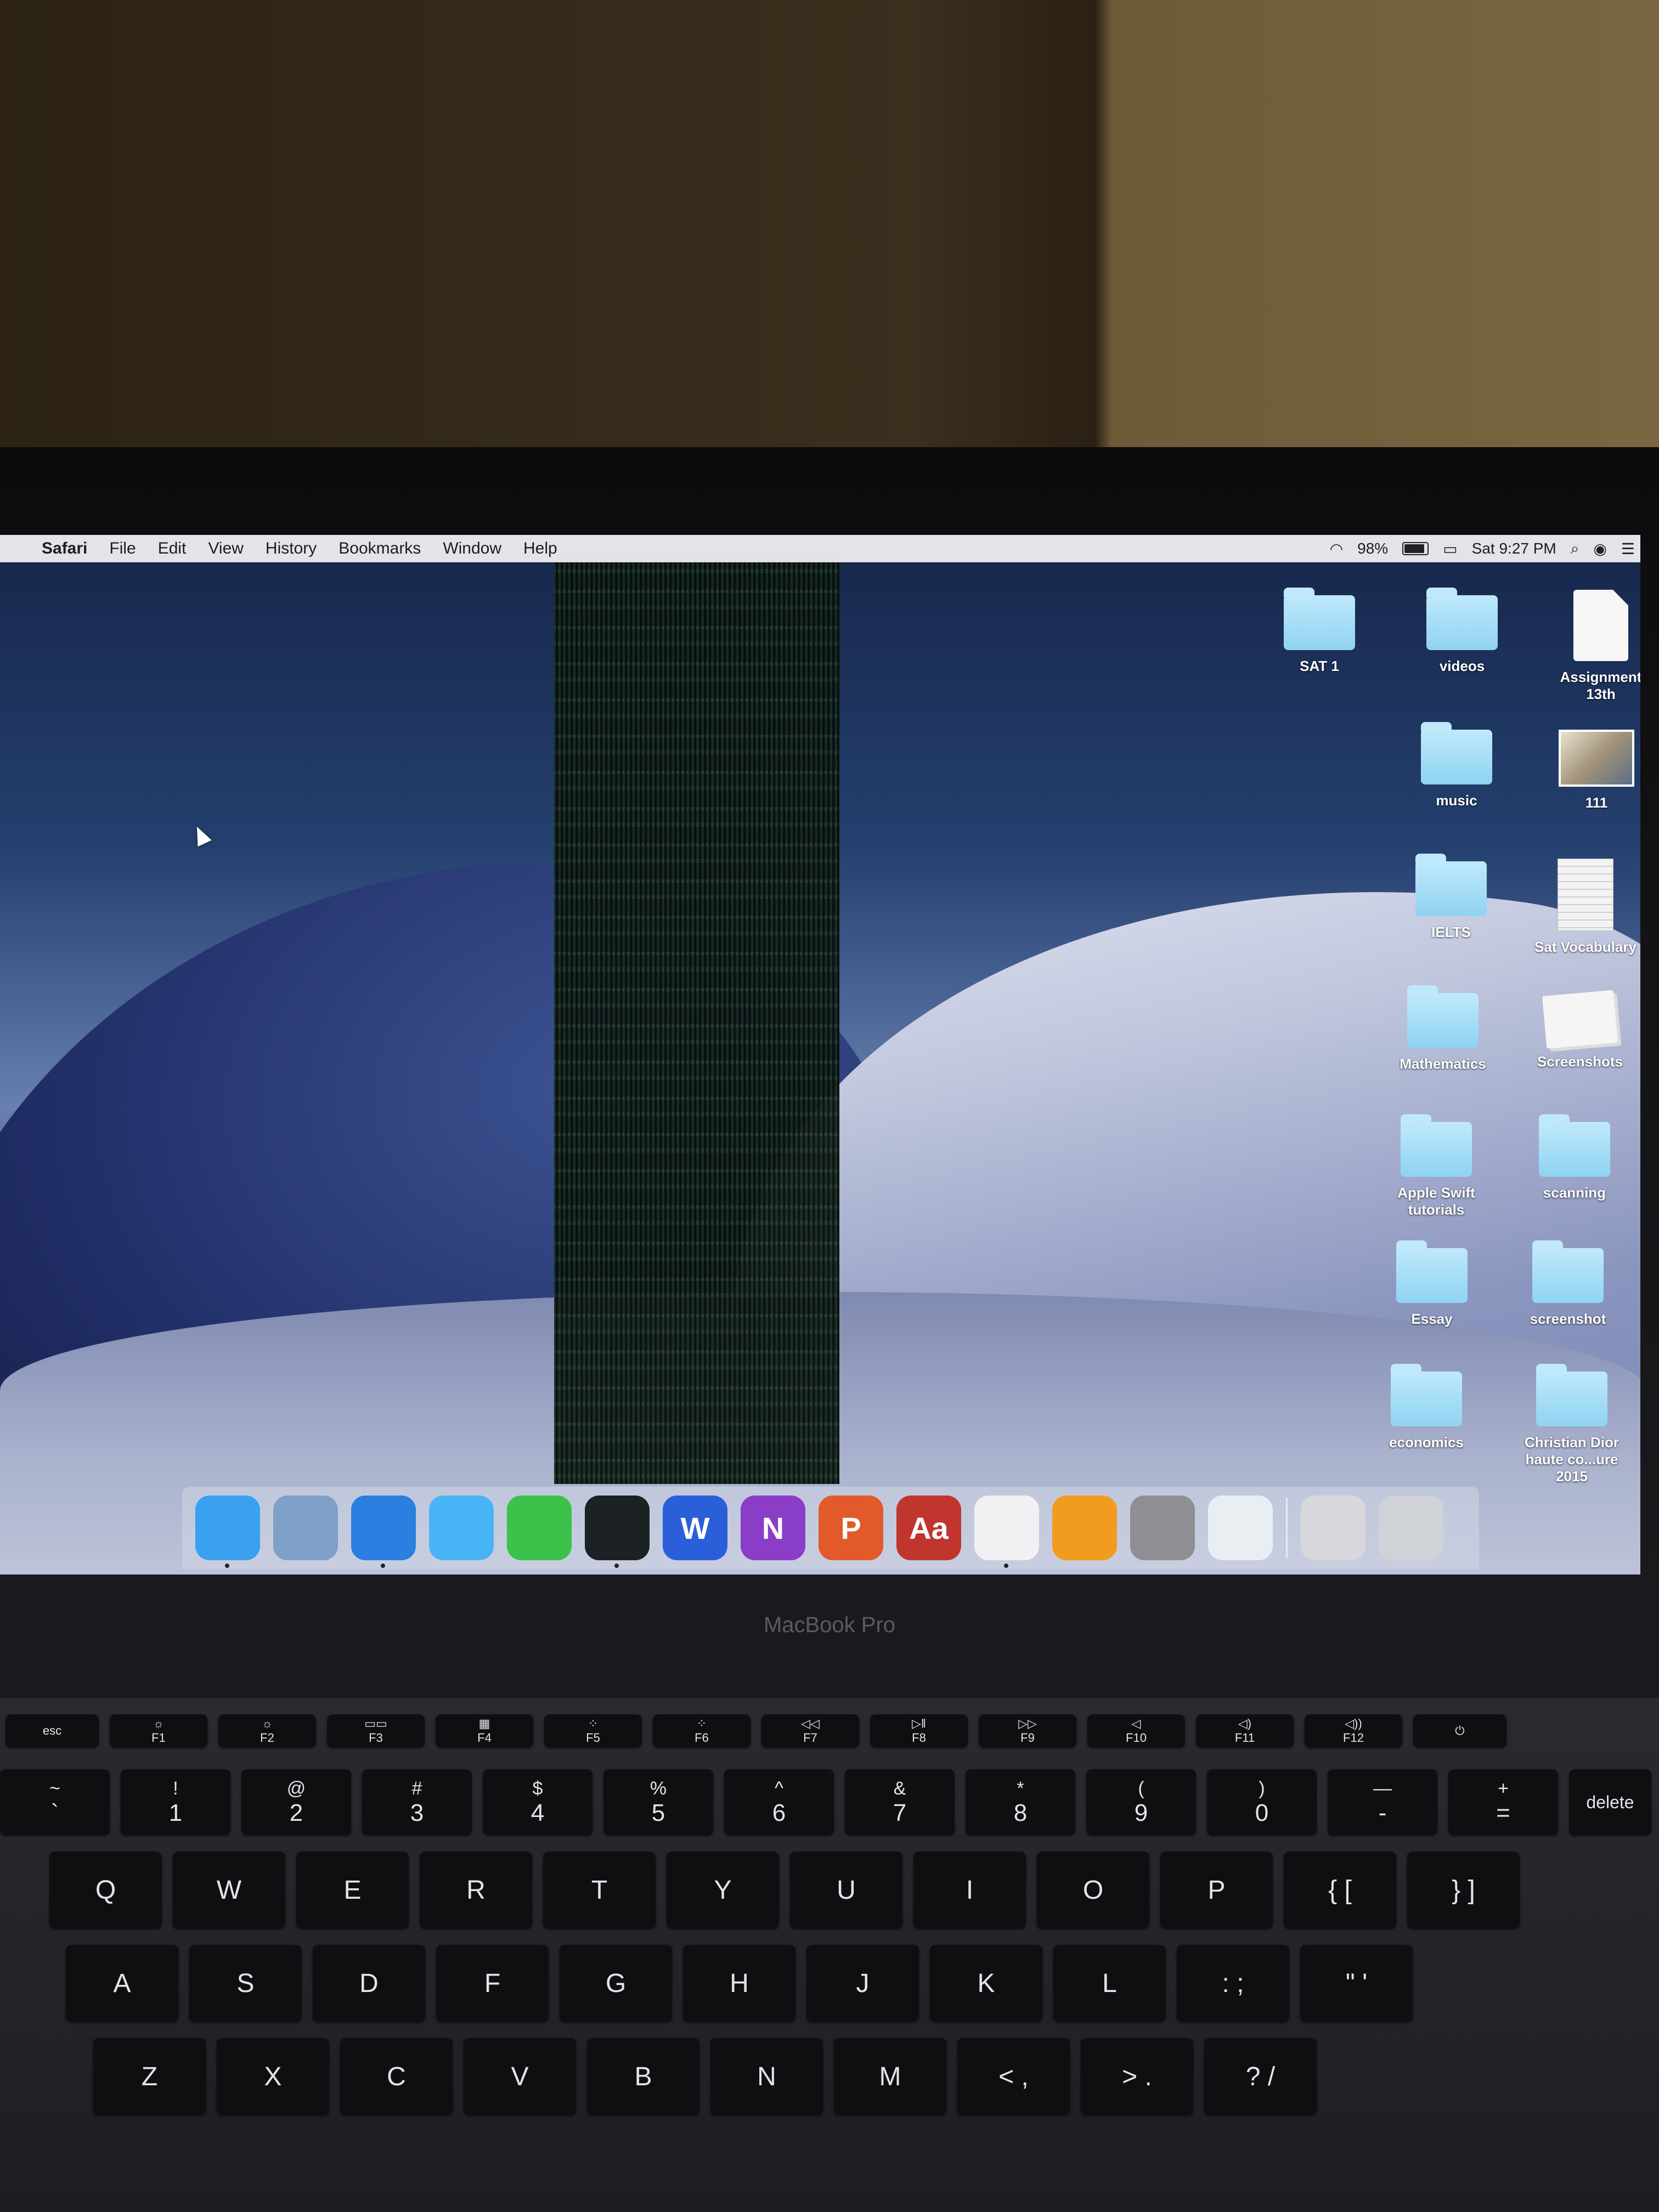 This screenshot has height=2212, width=1659. Describe the element at coordinates (520, 2076) in the screenshot. I see `key-row_z-3: V` at that location.